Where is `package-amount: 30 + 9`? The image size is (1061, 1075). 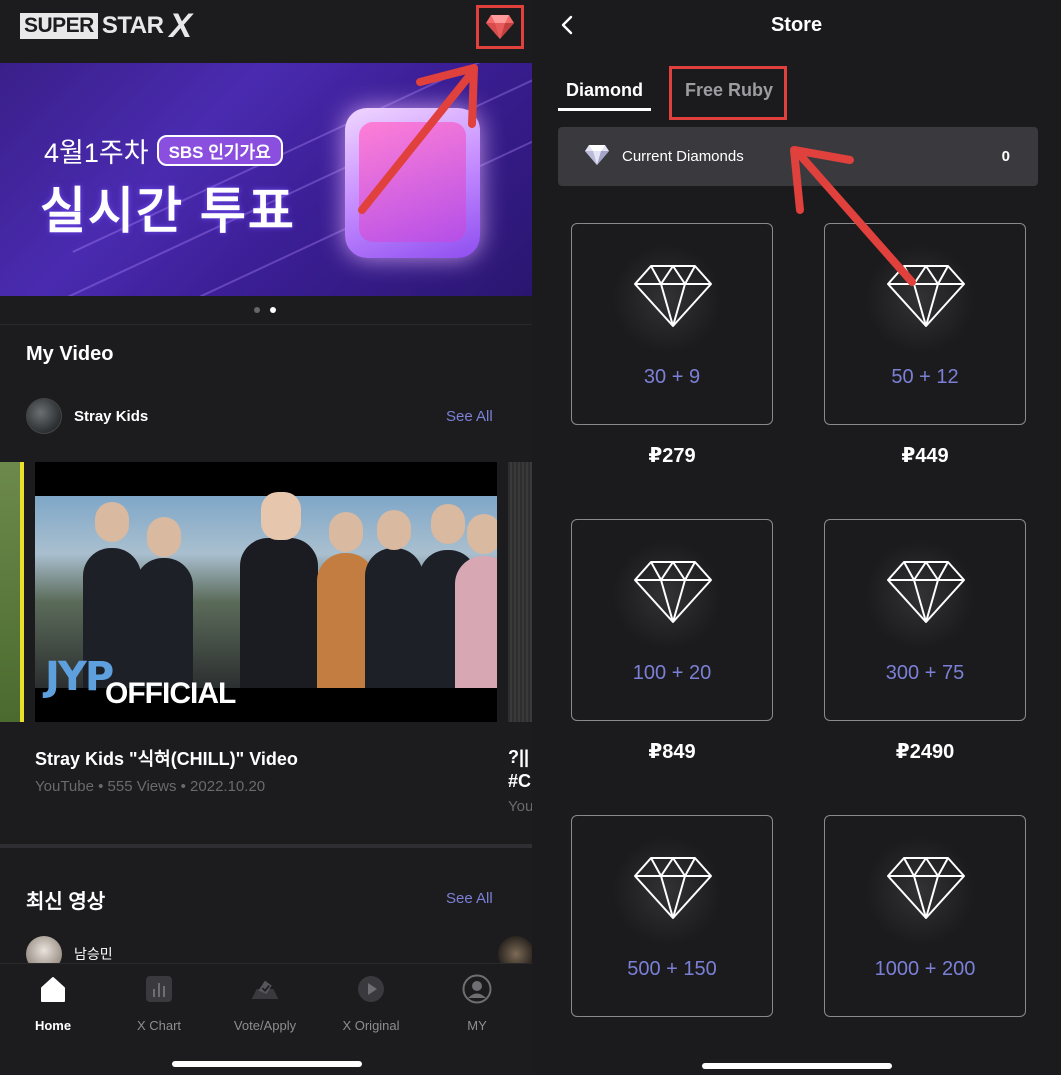
package-amount: 30 + 9 is located at coordinates (672, 377).